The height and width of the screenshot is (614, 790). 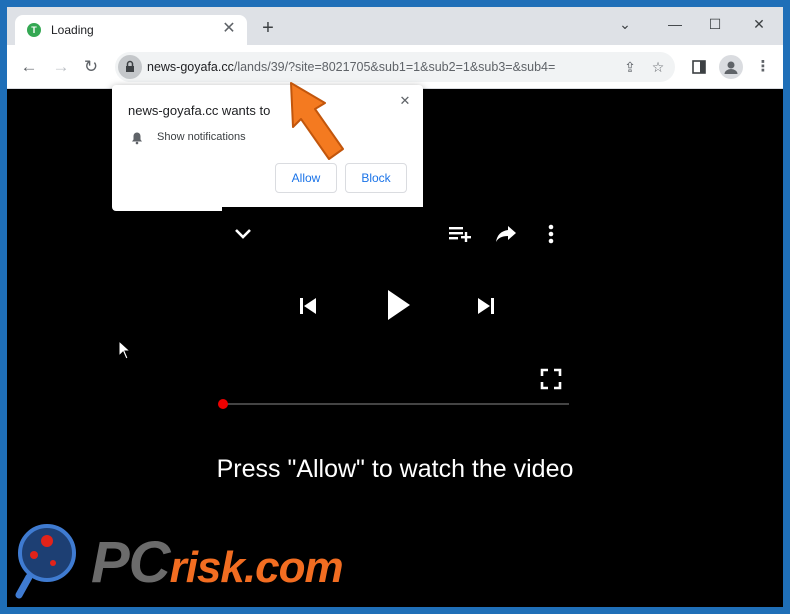 I want to click on magnifier-logo-icon, so click(x=45, y=561).